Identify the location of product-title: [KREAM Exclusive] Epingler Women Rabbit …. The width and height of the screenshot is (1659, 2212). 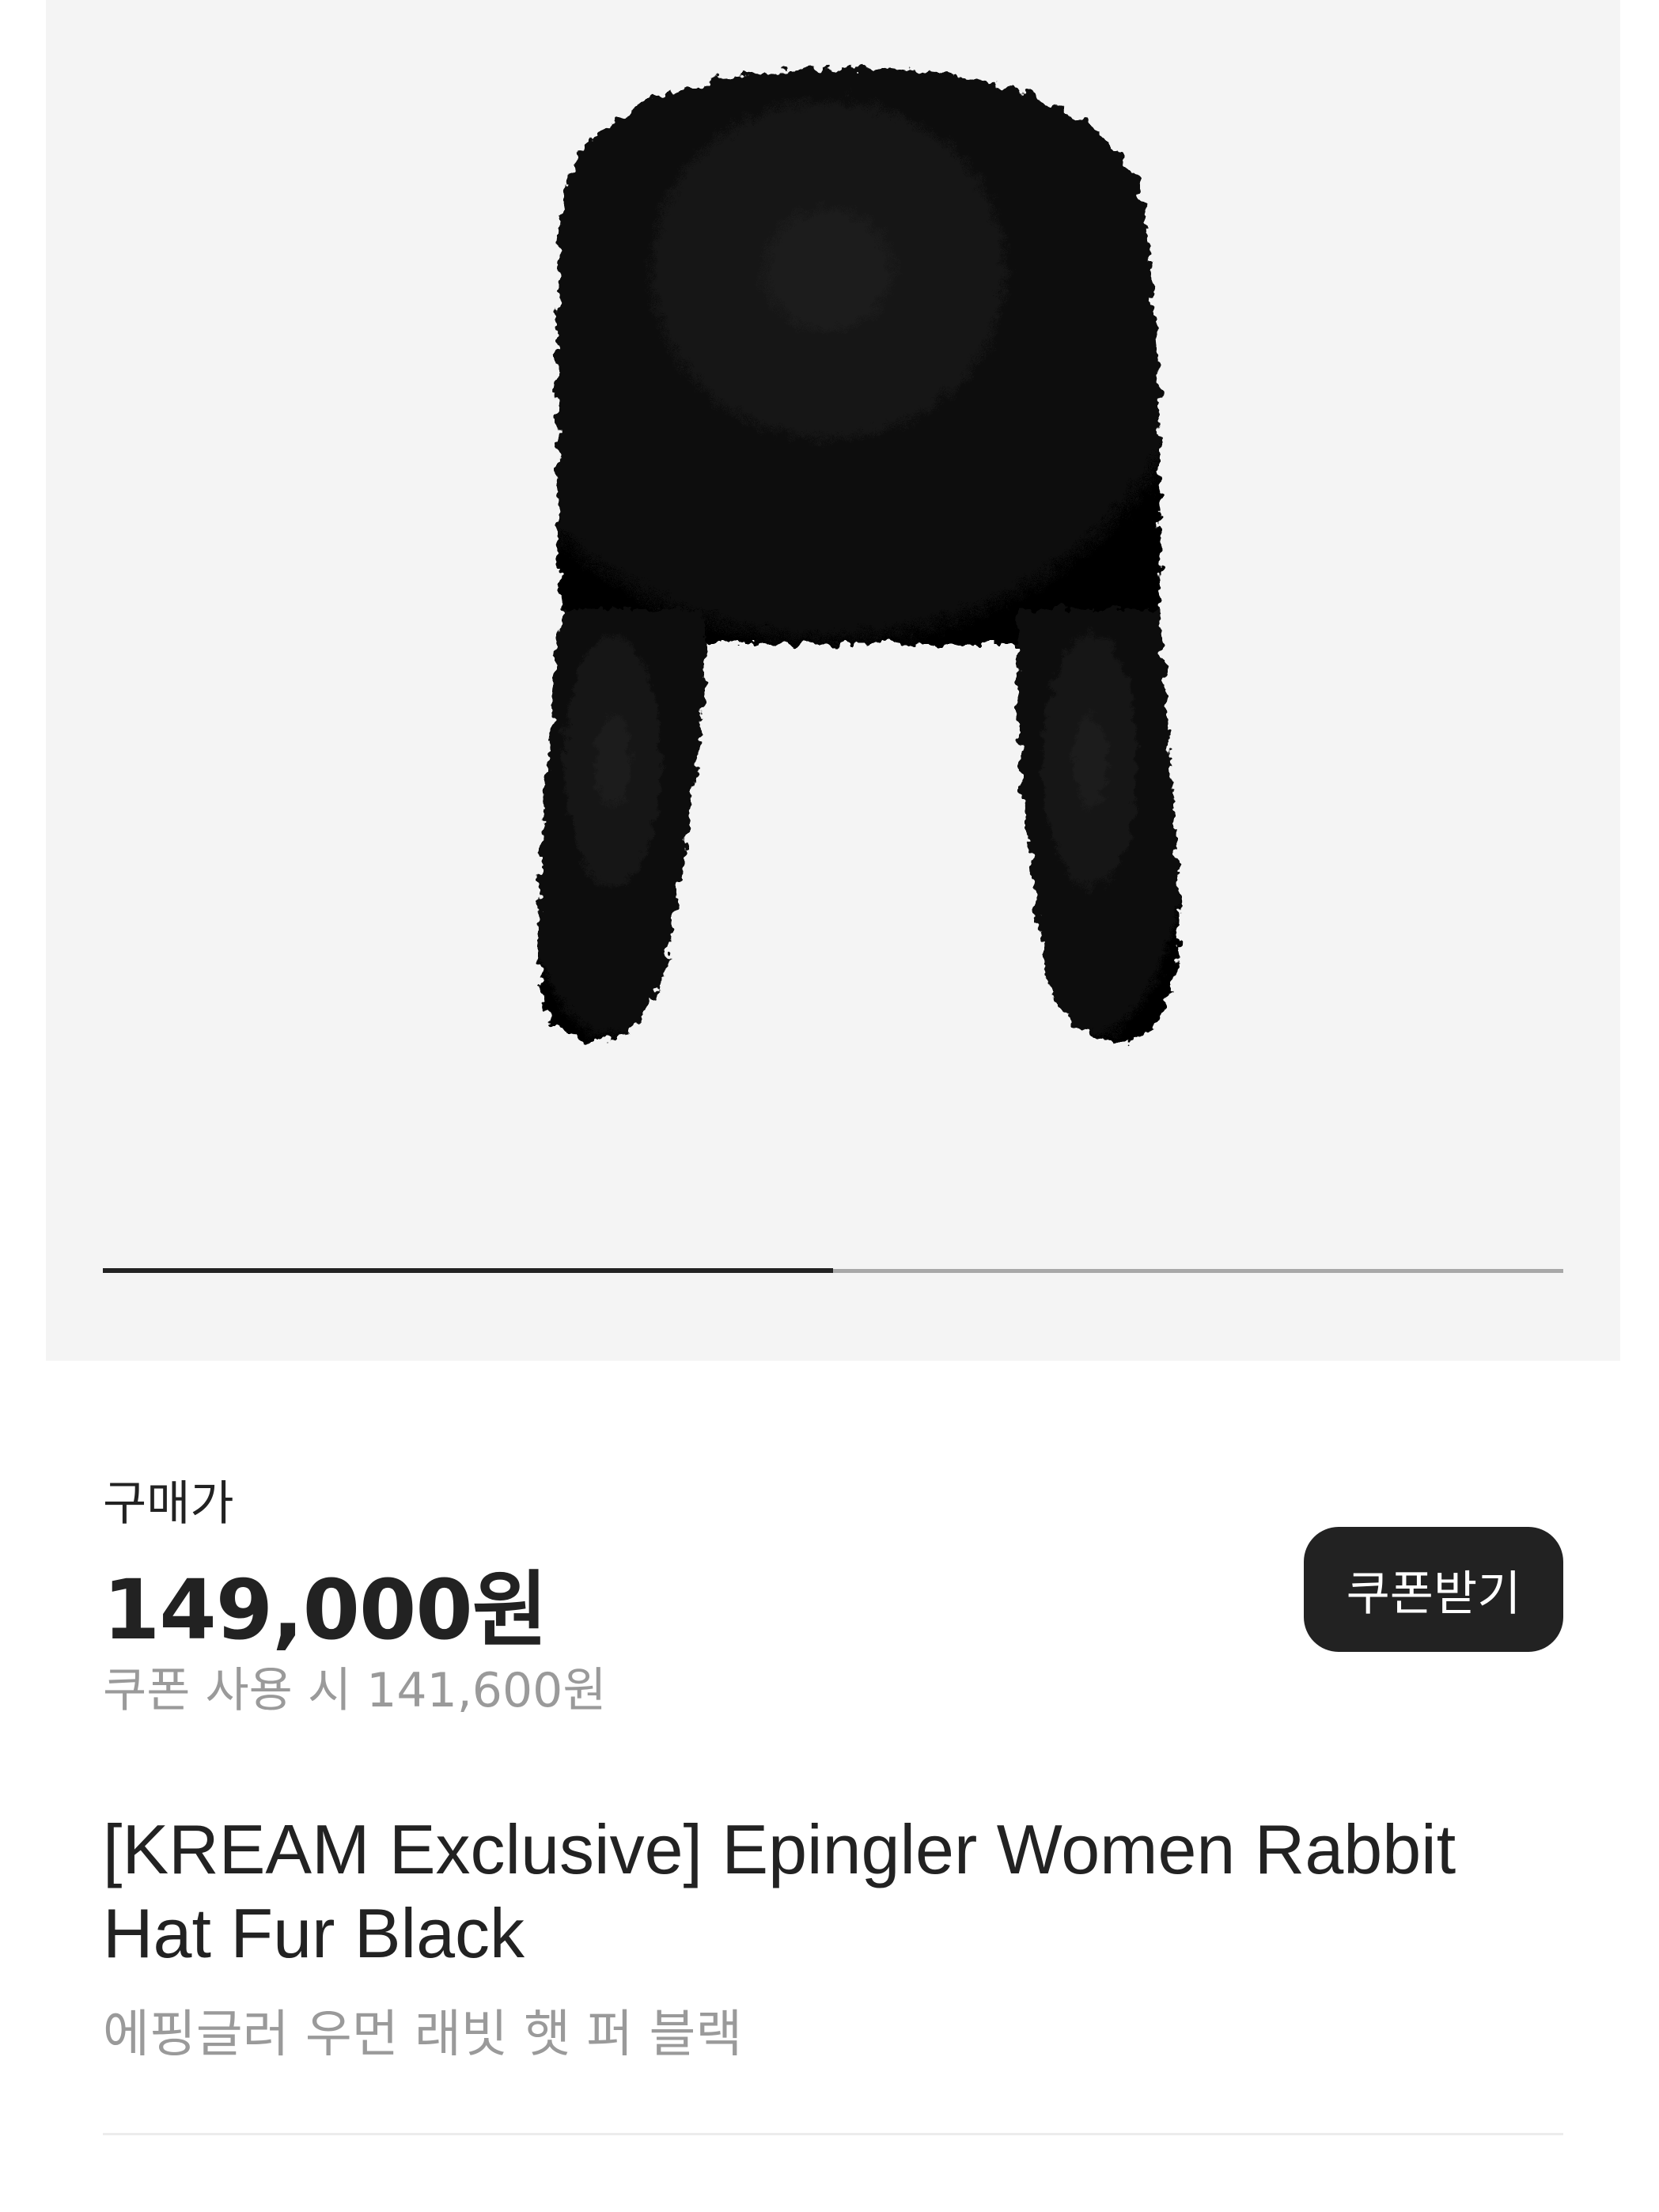
(779, 1891).